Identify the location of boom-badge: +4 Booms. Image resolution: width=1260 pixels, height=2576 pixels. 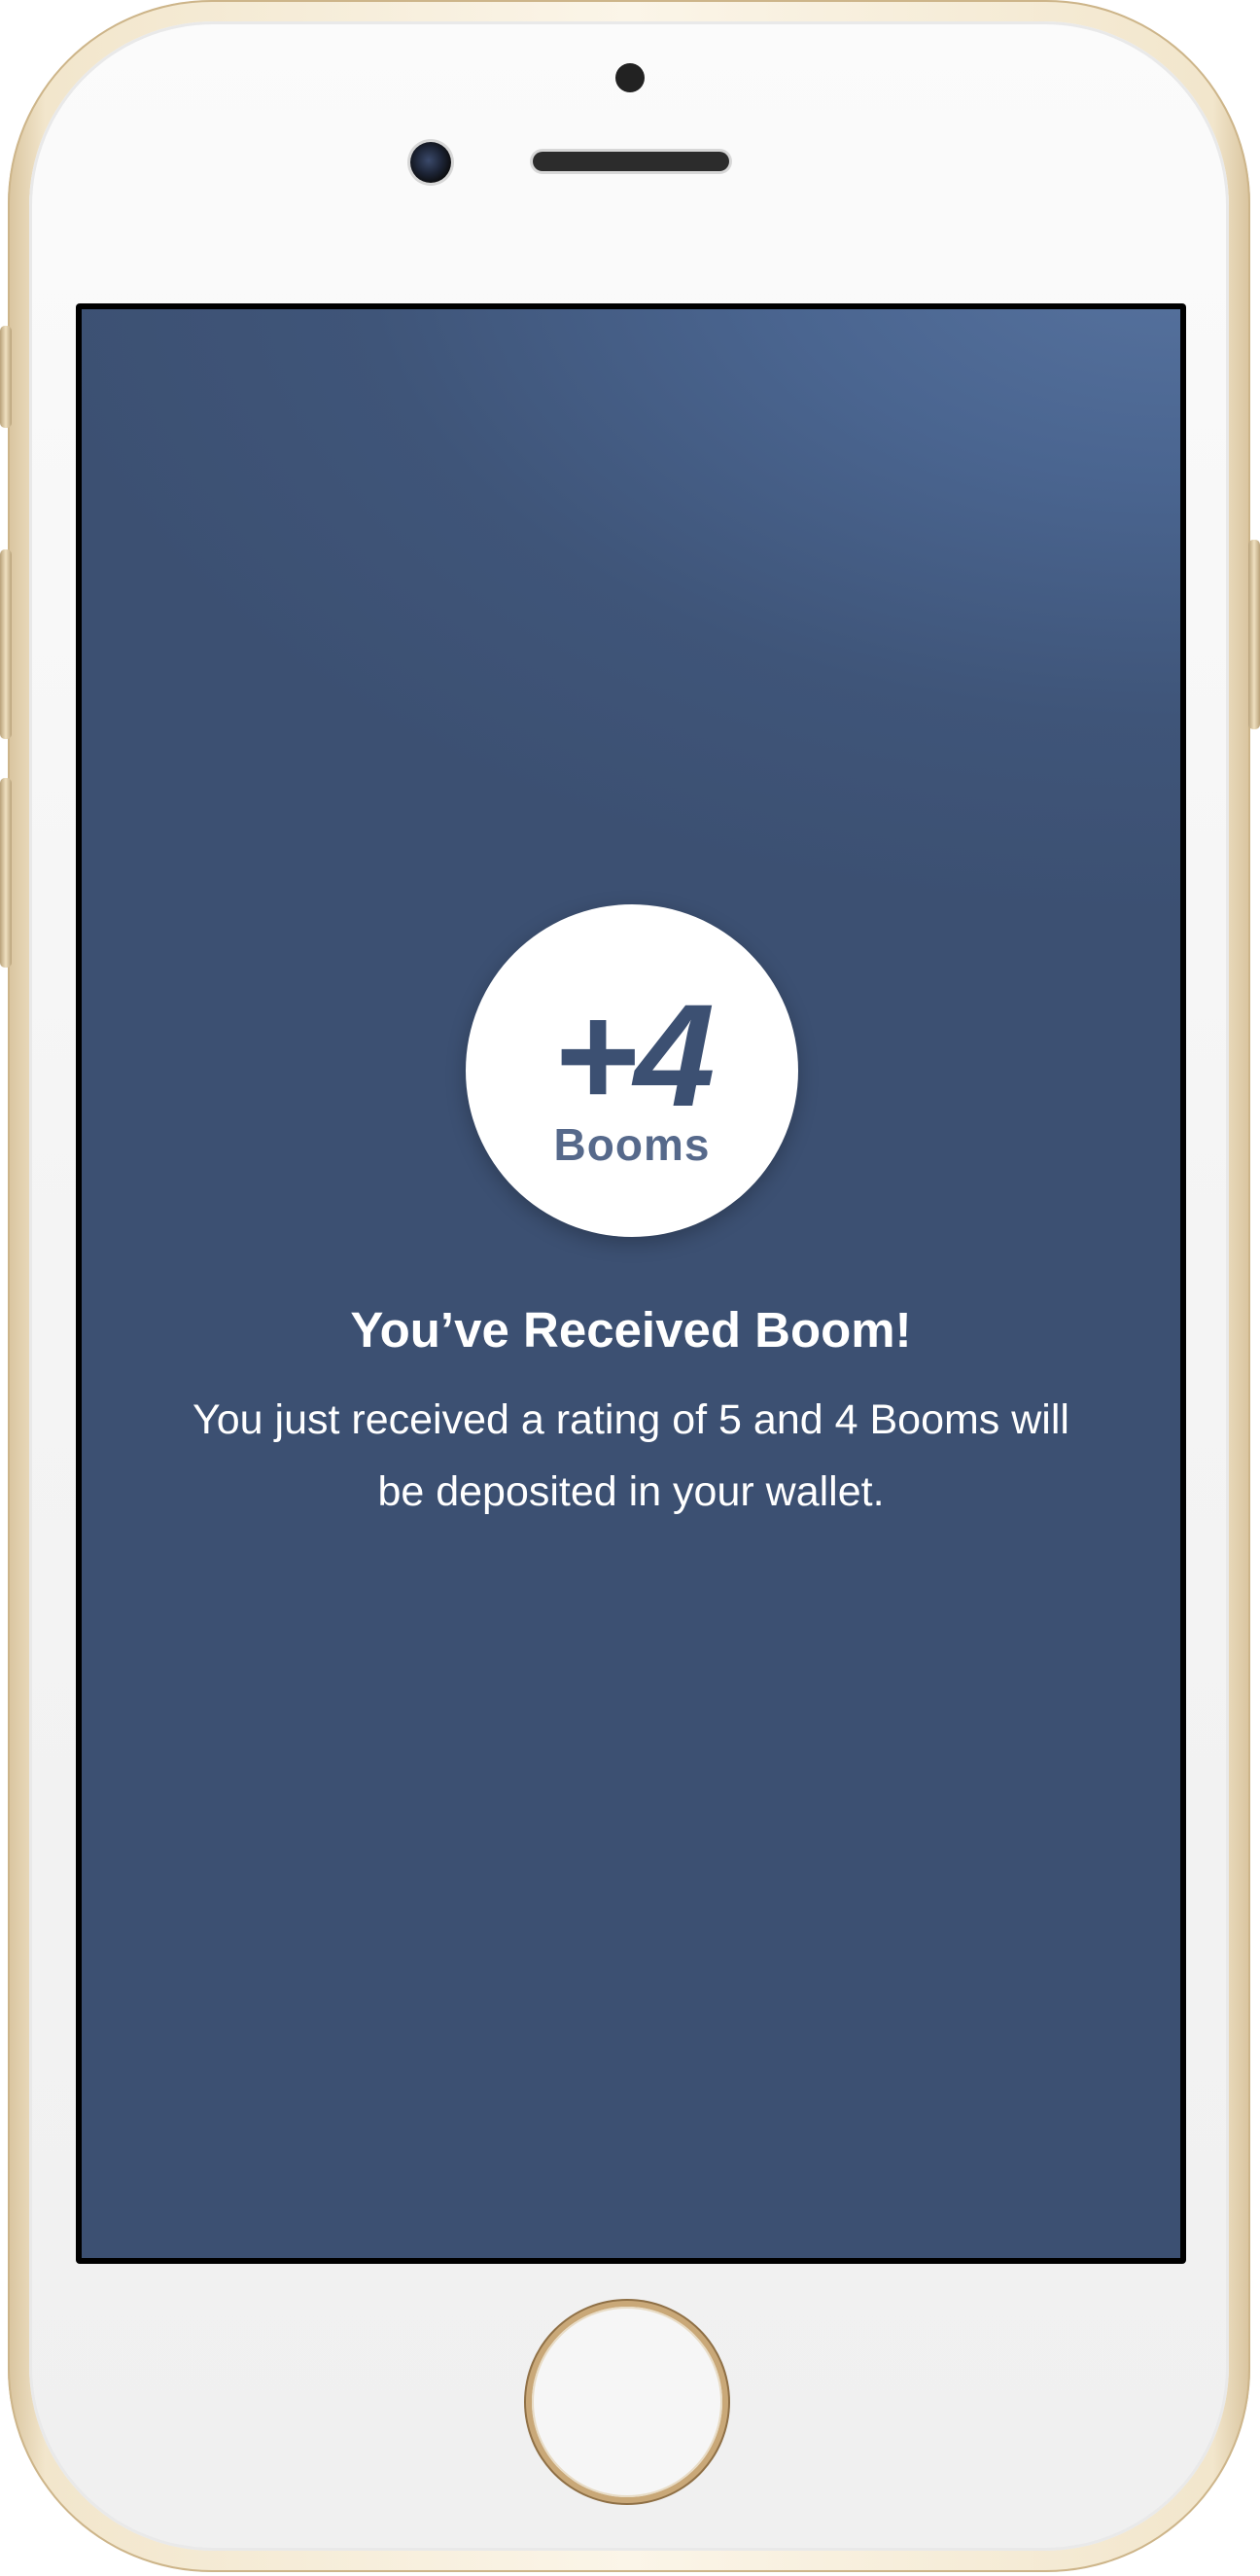
(632, 1071).